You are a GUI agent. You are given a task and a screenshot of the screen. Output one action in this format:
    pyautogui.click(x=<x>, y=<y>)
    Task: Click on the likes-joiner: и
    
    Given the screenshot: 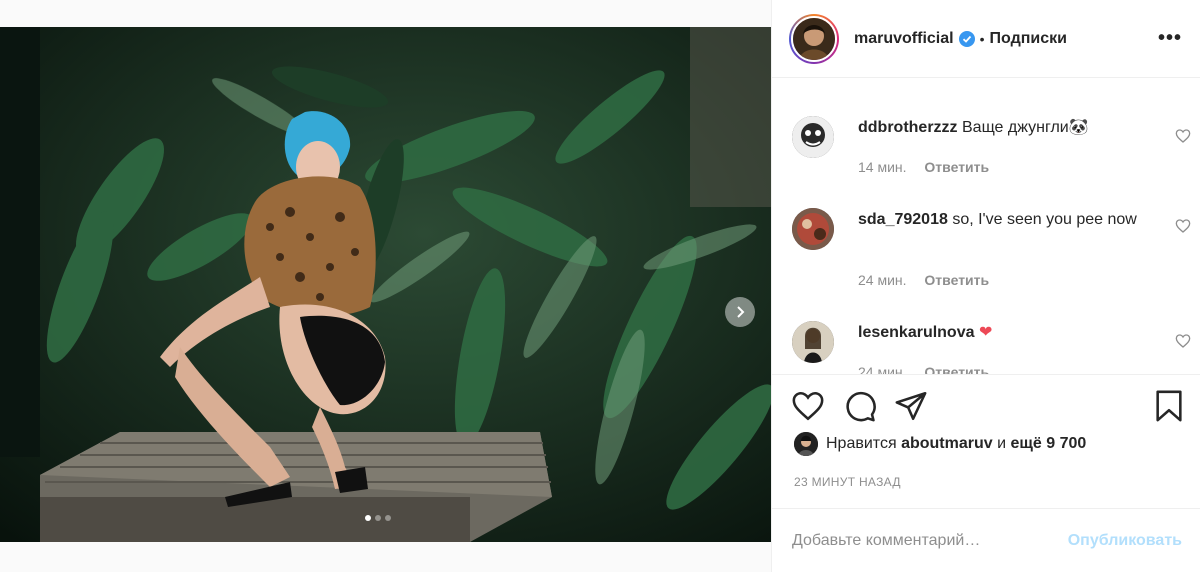 What is the action you would take?
    pyautogui.click(x=1002, y=443)
    